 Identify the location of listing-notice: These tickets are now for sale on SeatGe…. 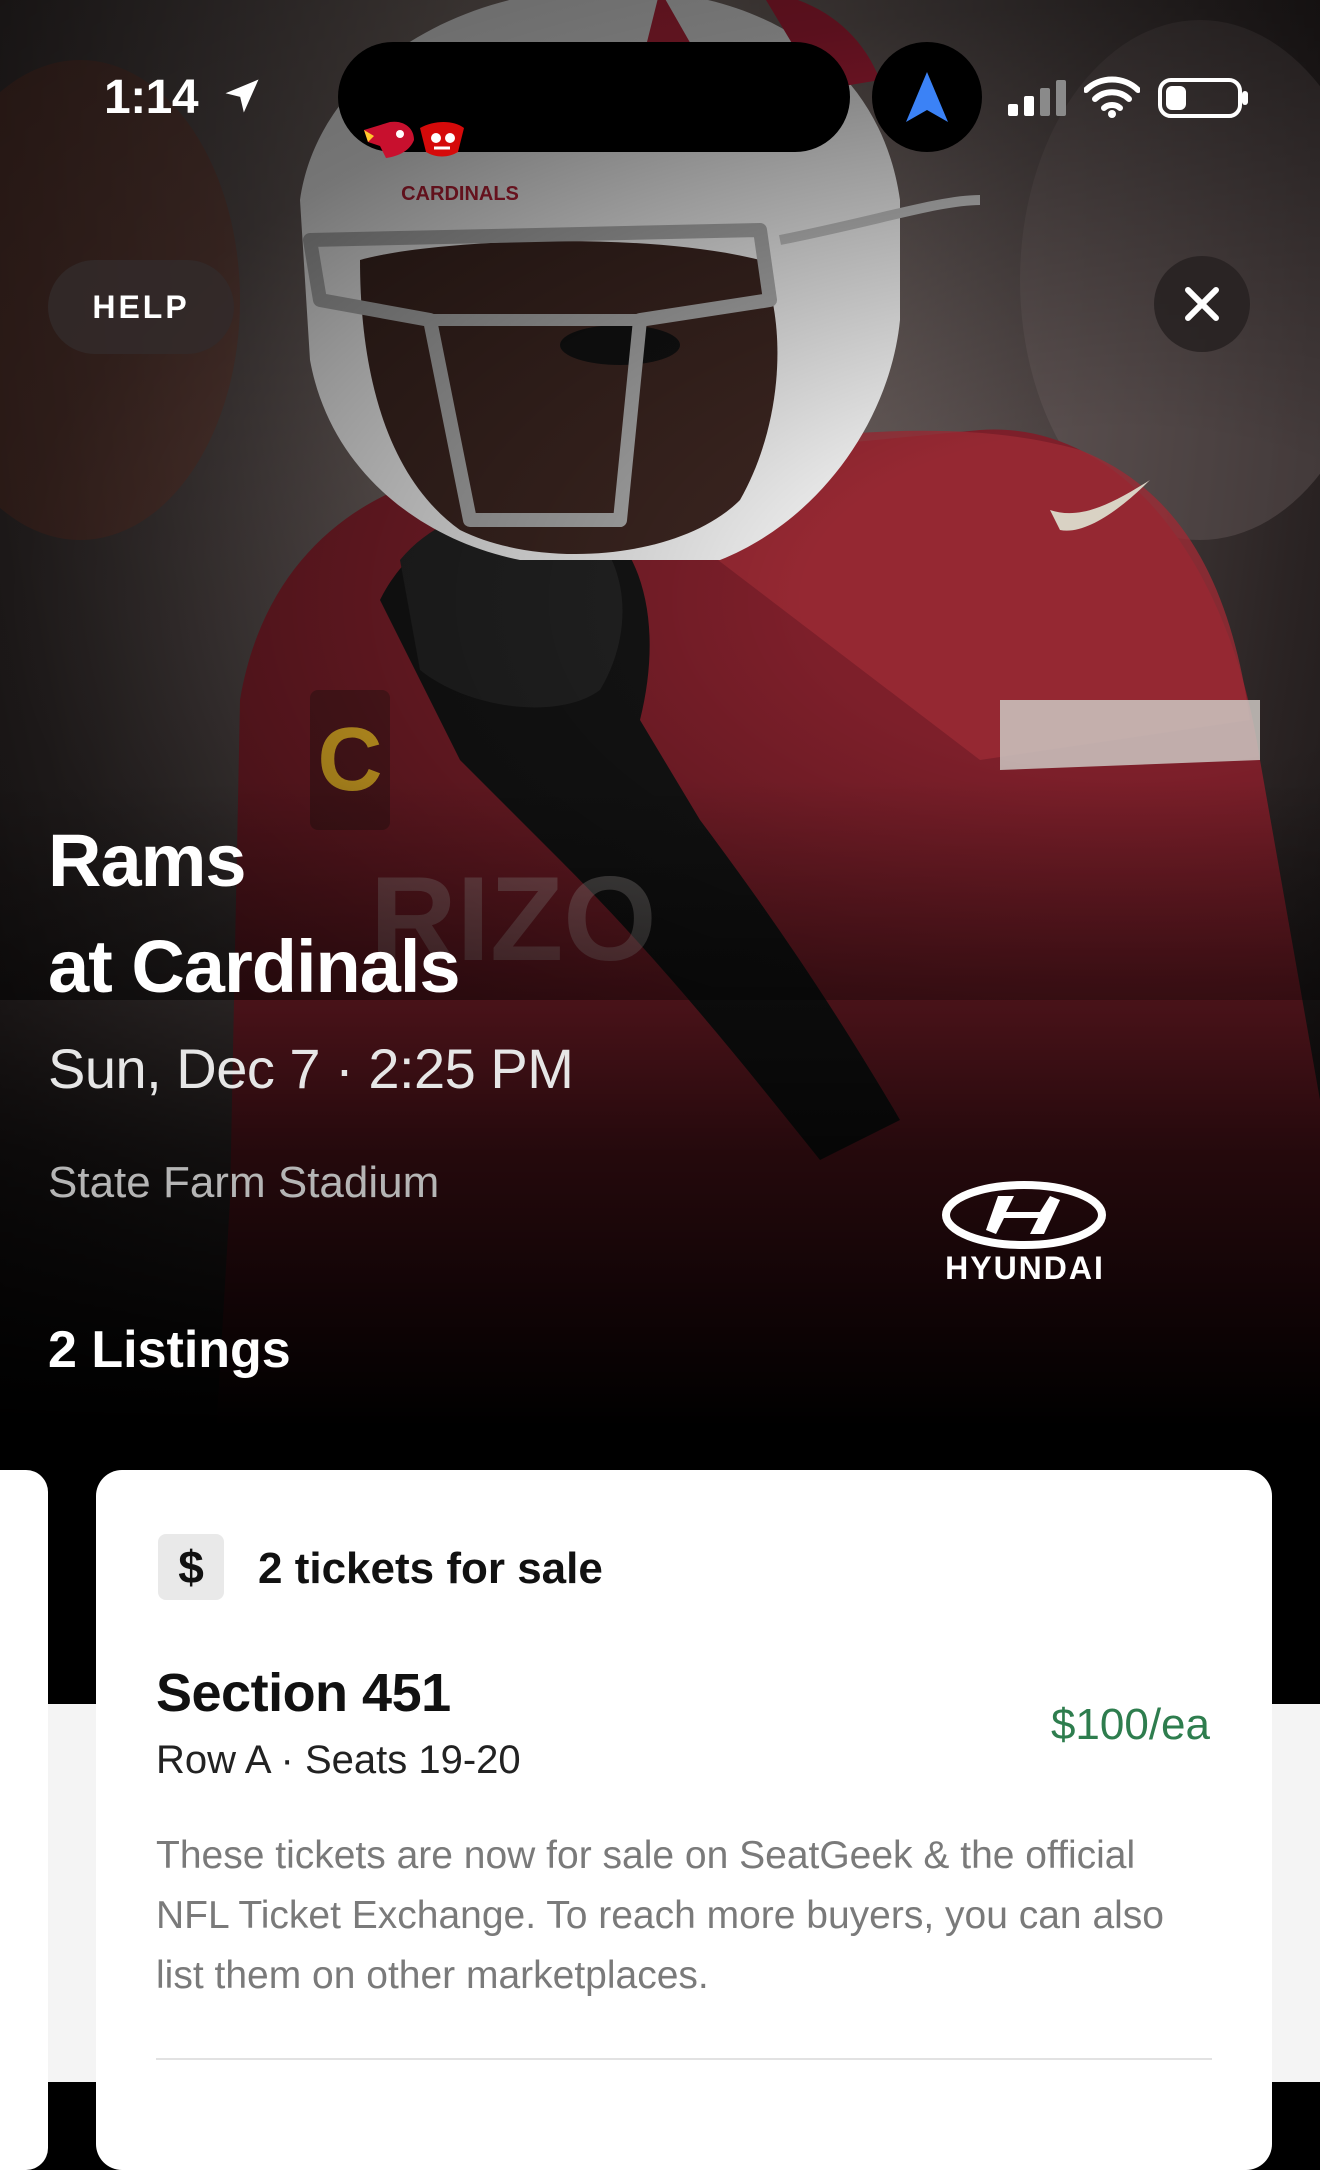
(660, 1915).